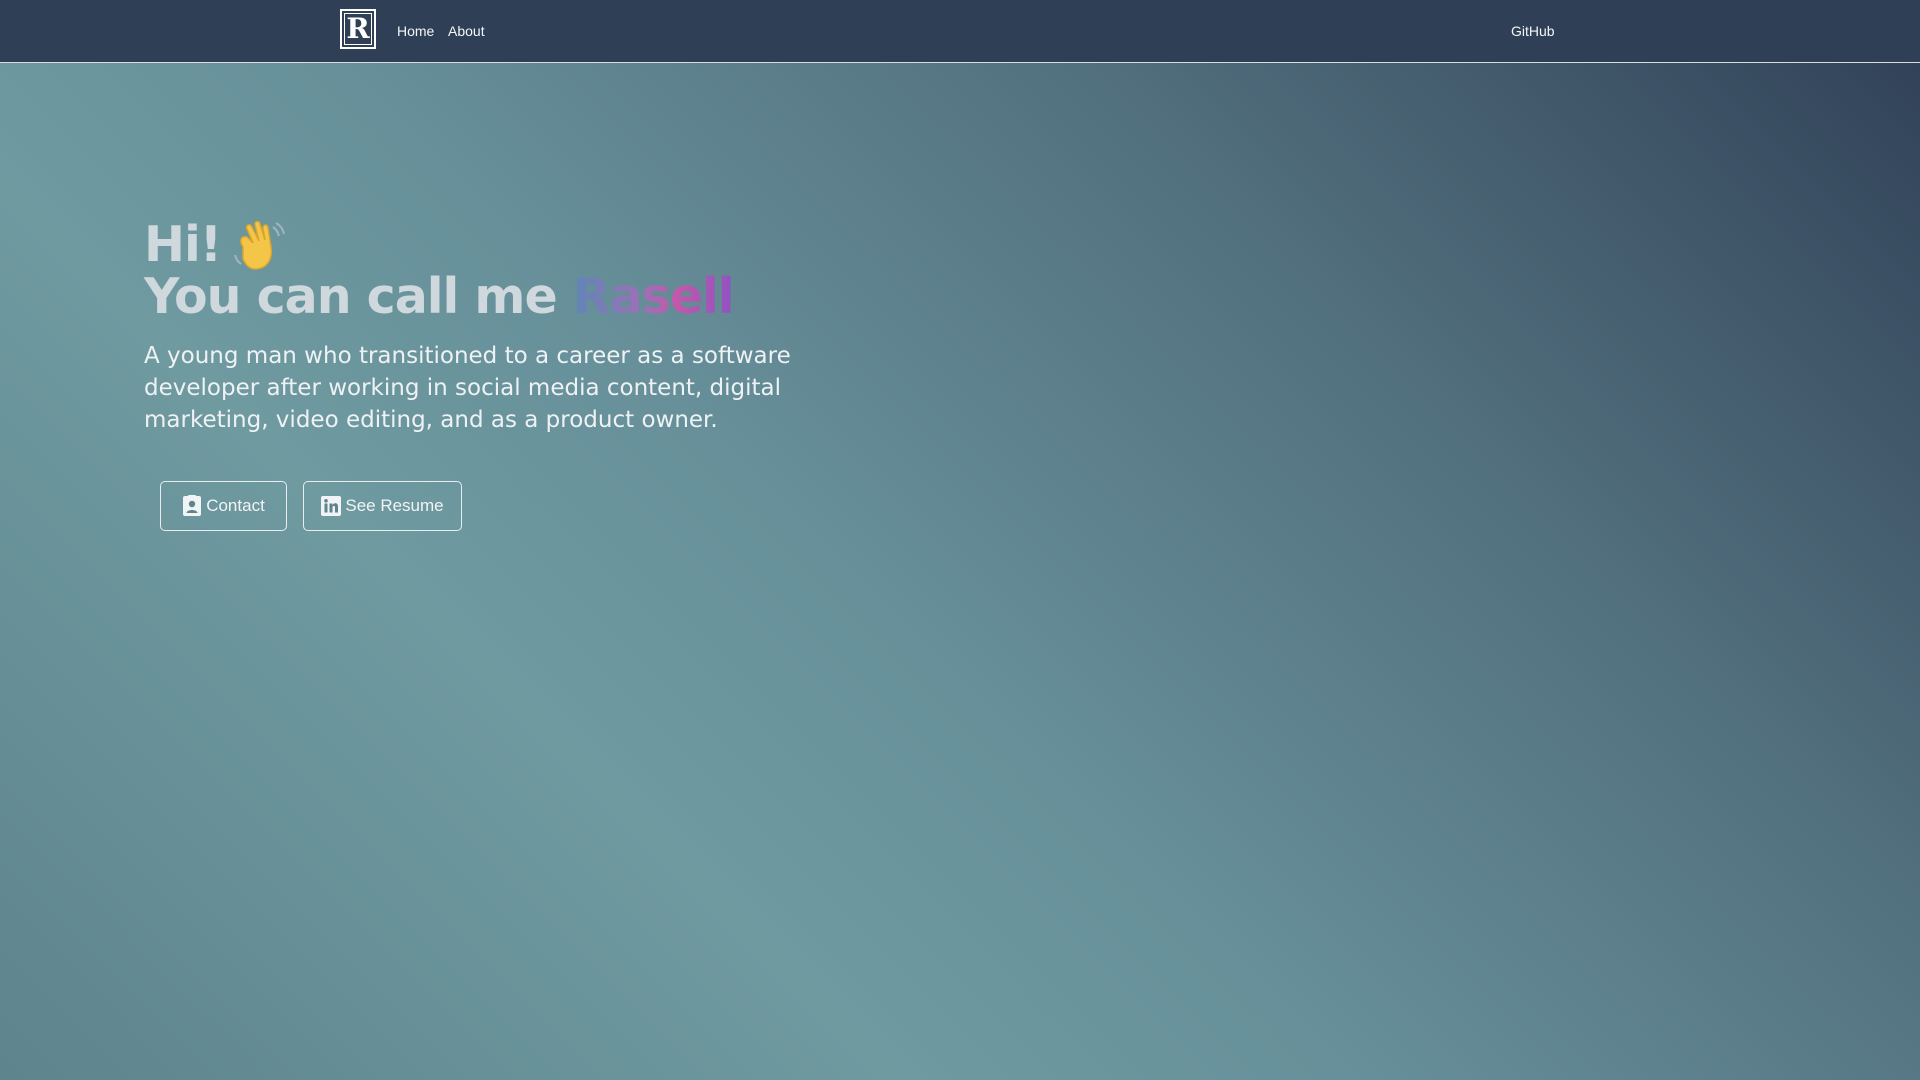 This screenshot has height=1080, width=1920. Describe the element at coordinates (331, 506) in the screenshot. I see `linkedin-icon` at that location.